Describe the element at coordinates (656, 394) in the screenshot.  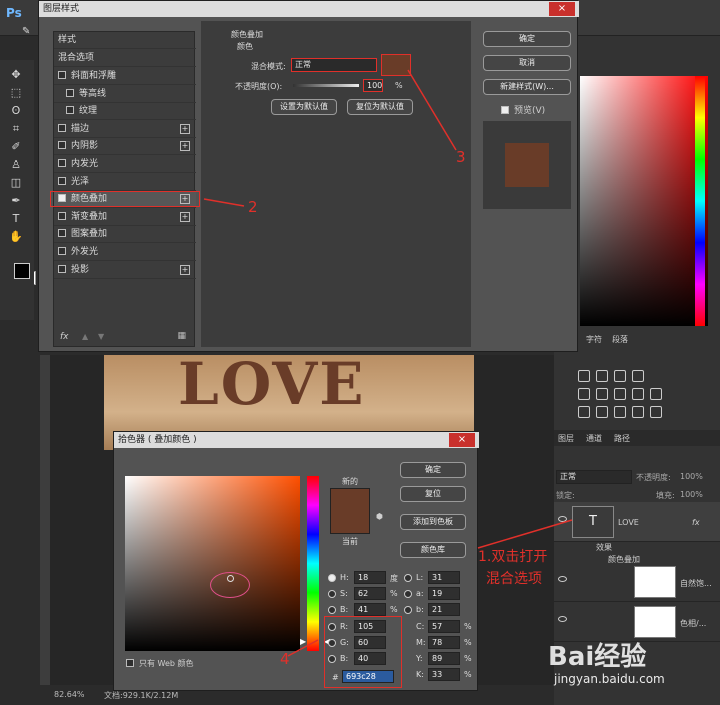
I see `mixer-icon` at that location.